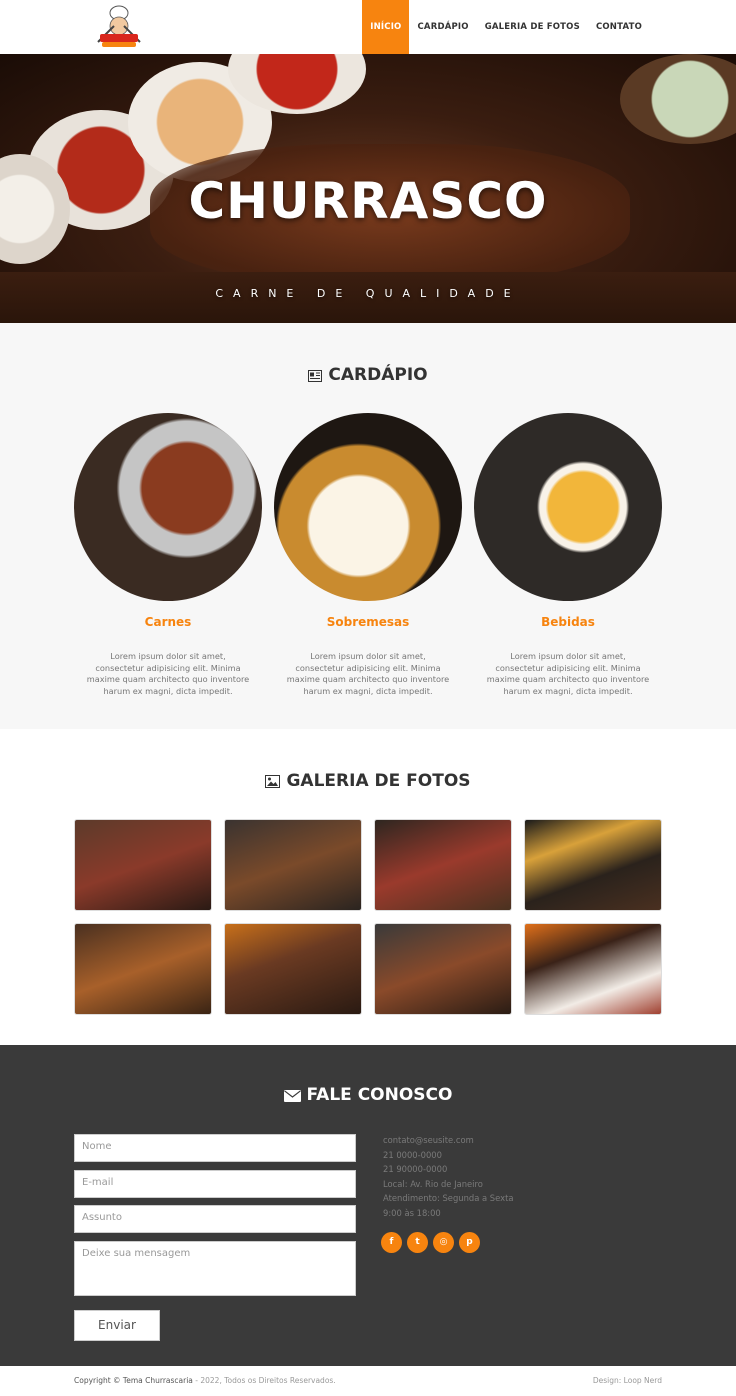 The width and height of the screenshot is (736, 1396). I want to click on design-credit: Design: Loop Nerd, so click(627, 1380).